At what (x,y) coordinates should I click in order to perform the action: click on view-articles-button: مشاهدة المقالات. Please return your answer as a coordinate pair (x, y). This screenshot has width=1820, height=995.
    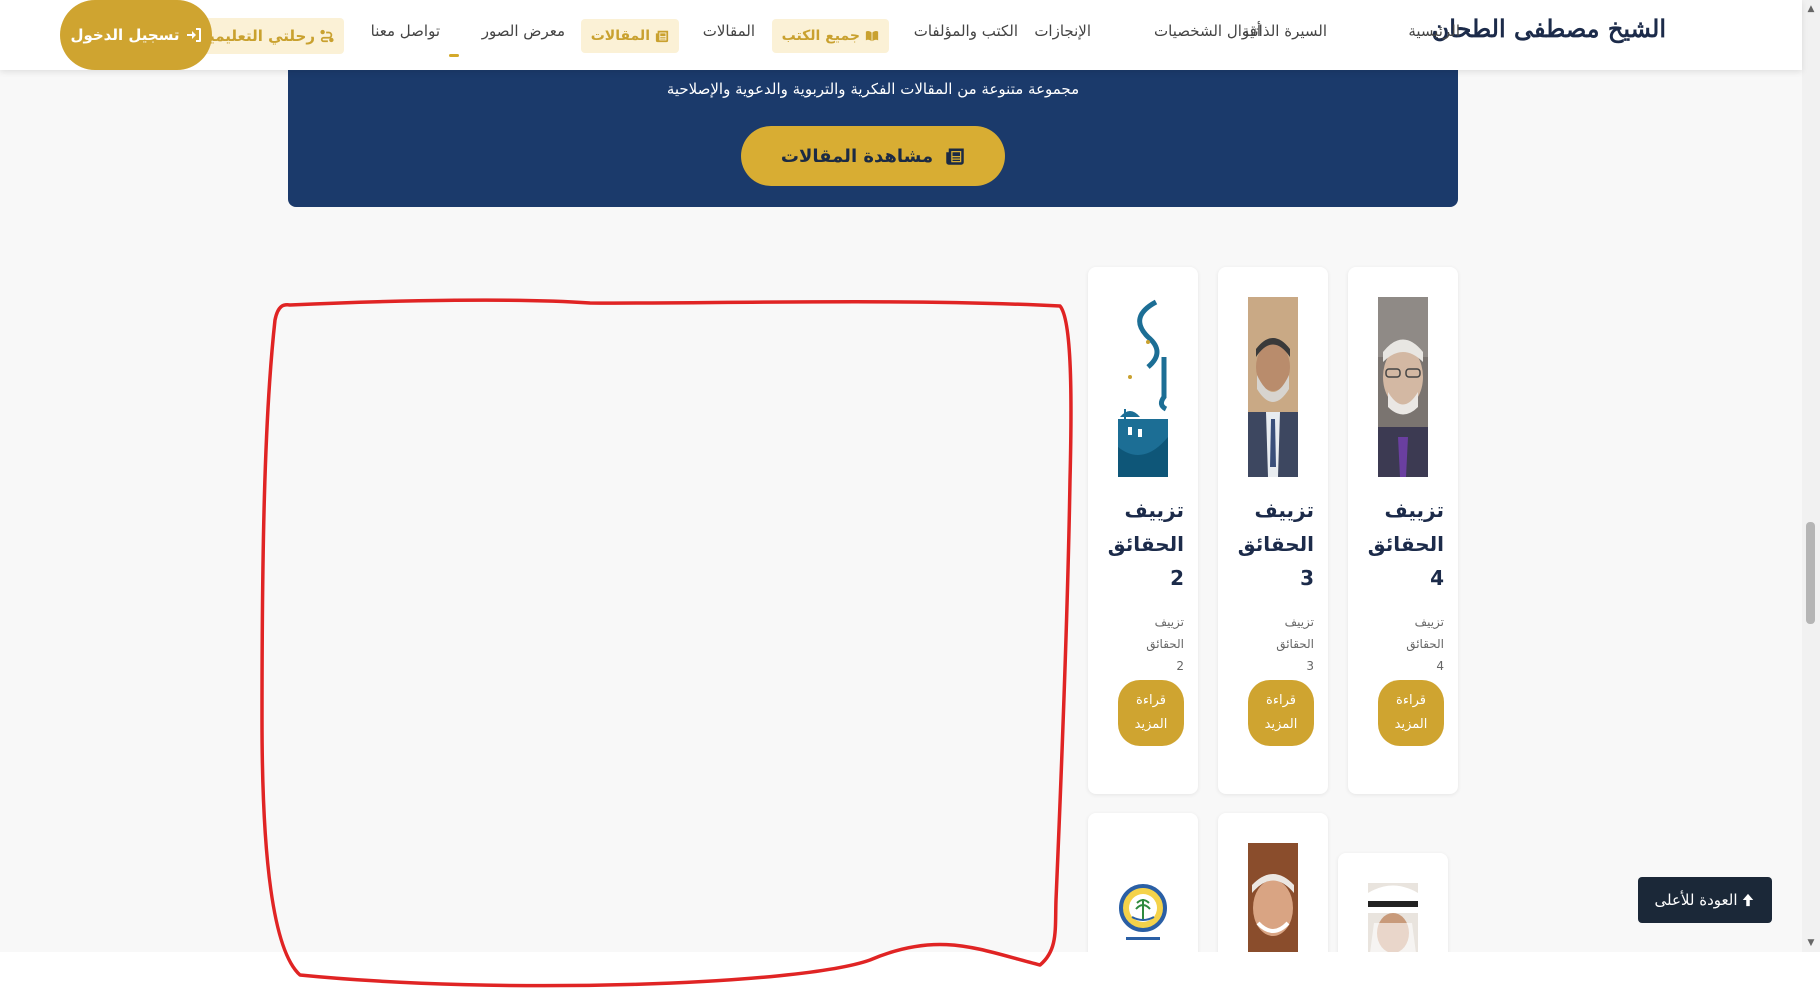
    Looking at the image, I should click on (873, 156).